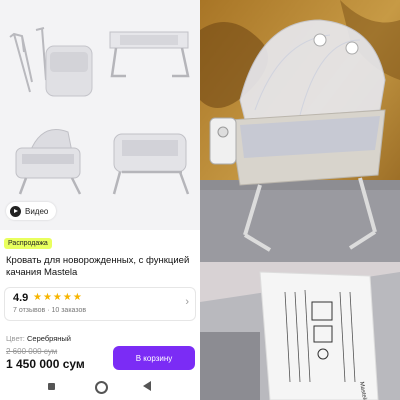 This screenshot has height=400, width=400. I want to click on old-price: 2 600 000 сум, so click(32, 351).